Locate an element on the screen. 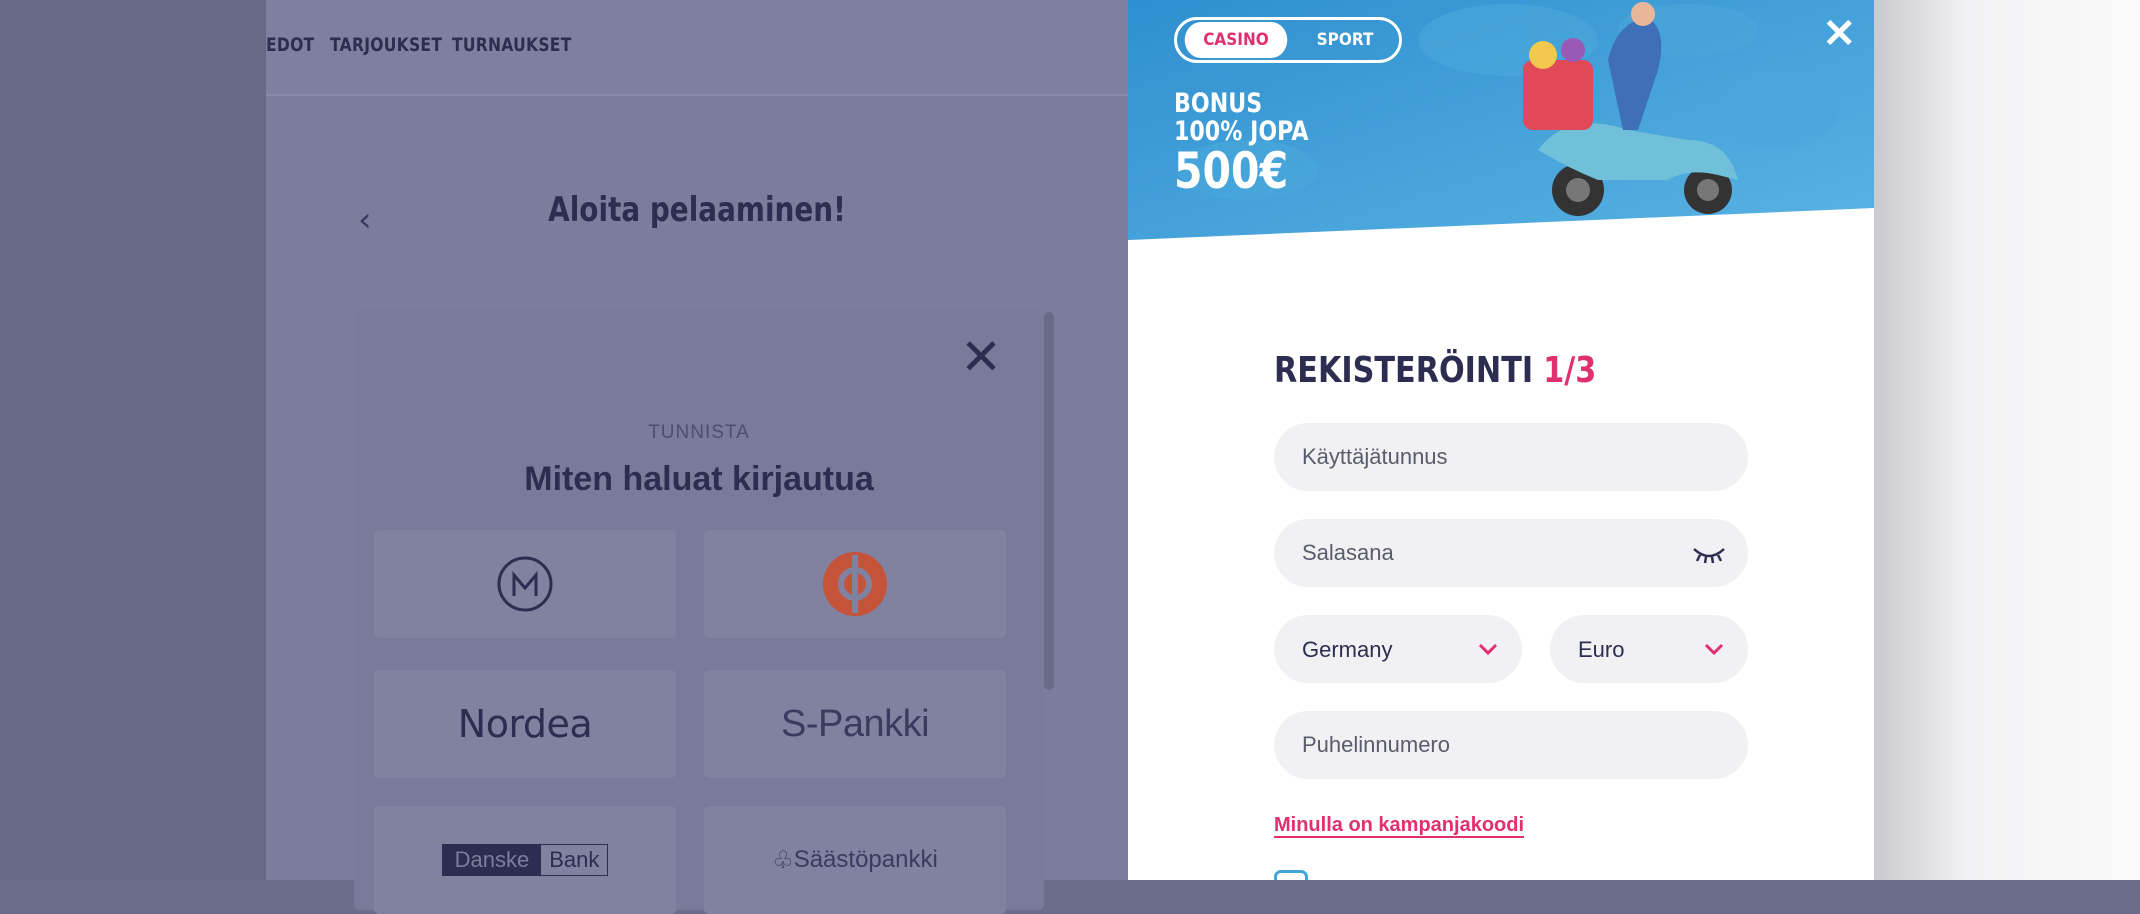 Image resolution: width=2140 pixels, height=914 pixels. op-logo-icon is located at coordinates (855, 584).